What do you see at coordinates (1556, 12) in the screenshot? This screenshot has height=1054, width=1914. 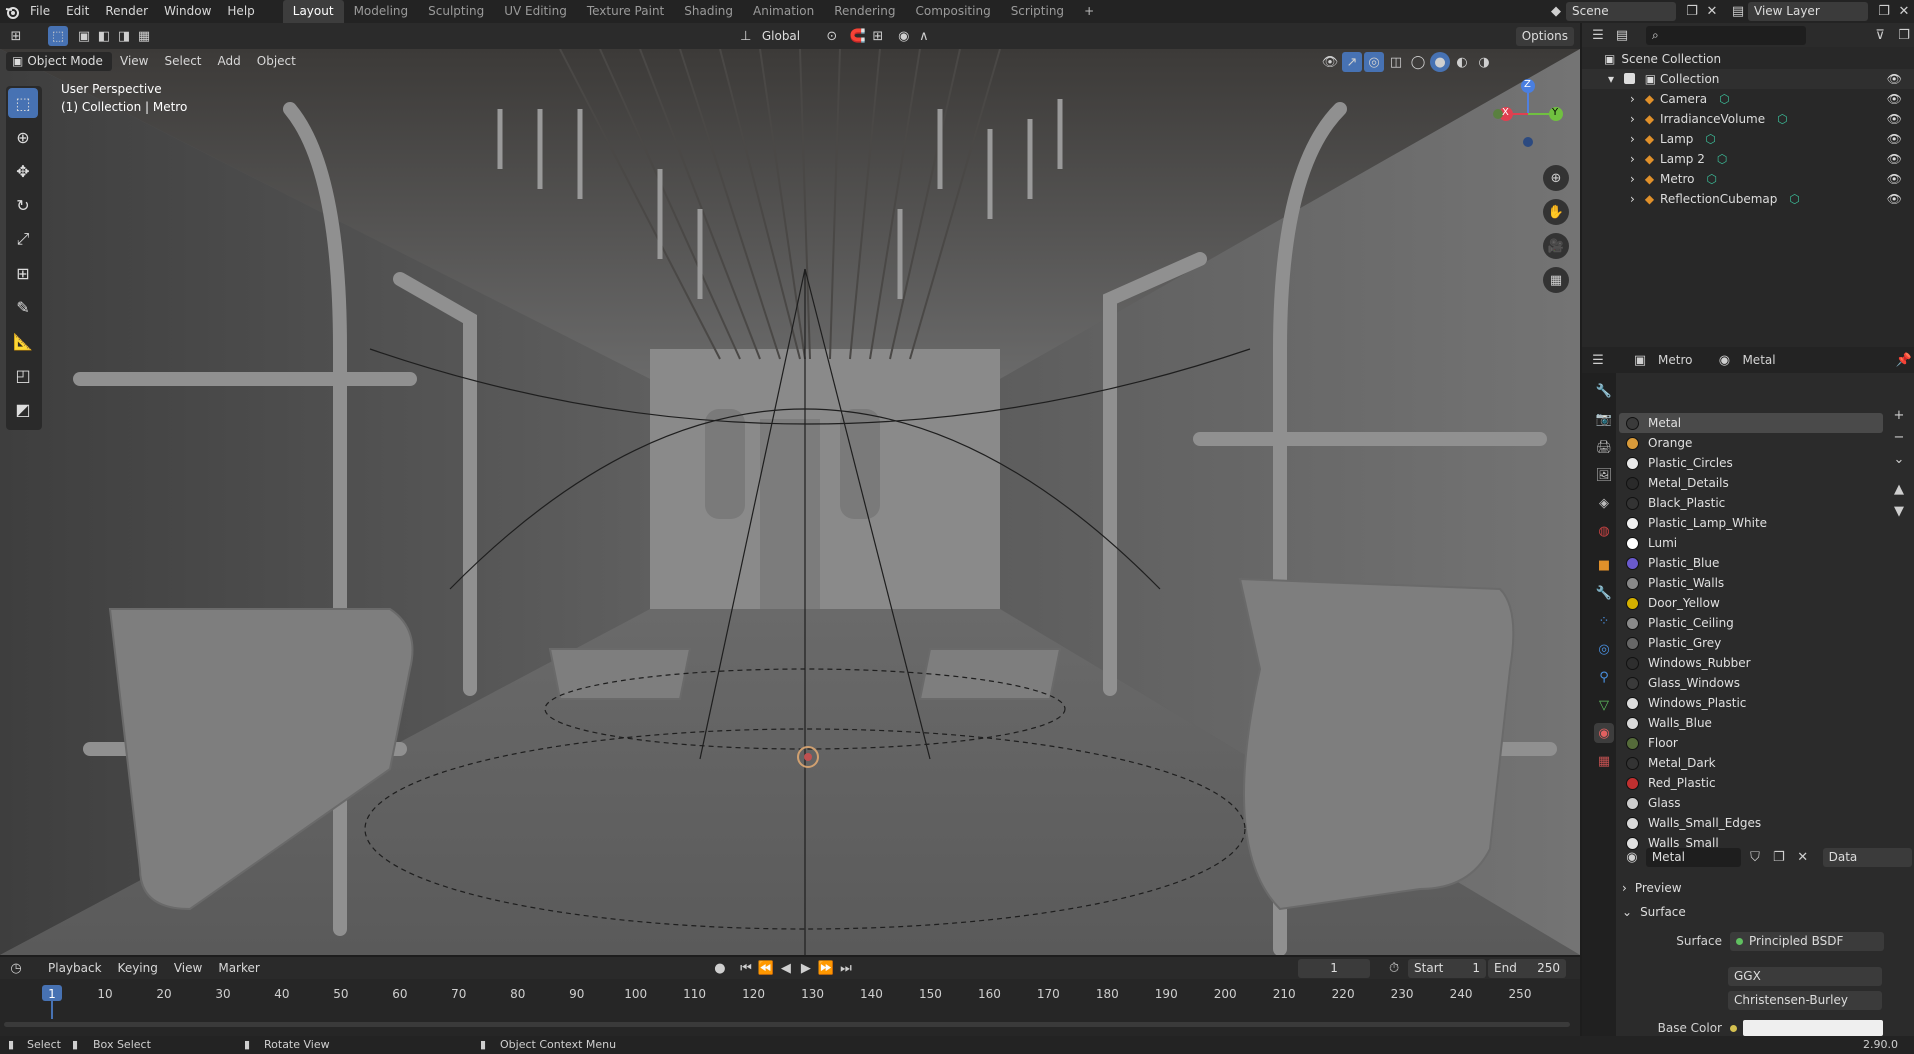 I see `scene-icon: ◆` at bounding box center [1556, 12].